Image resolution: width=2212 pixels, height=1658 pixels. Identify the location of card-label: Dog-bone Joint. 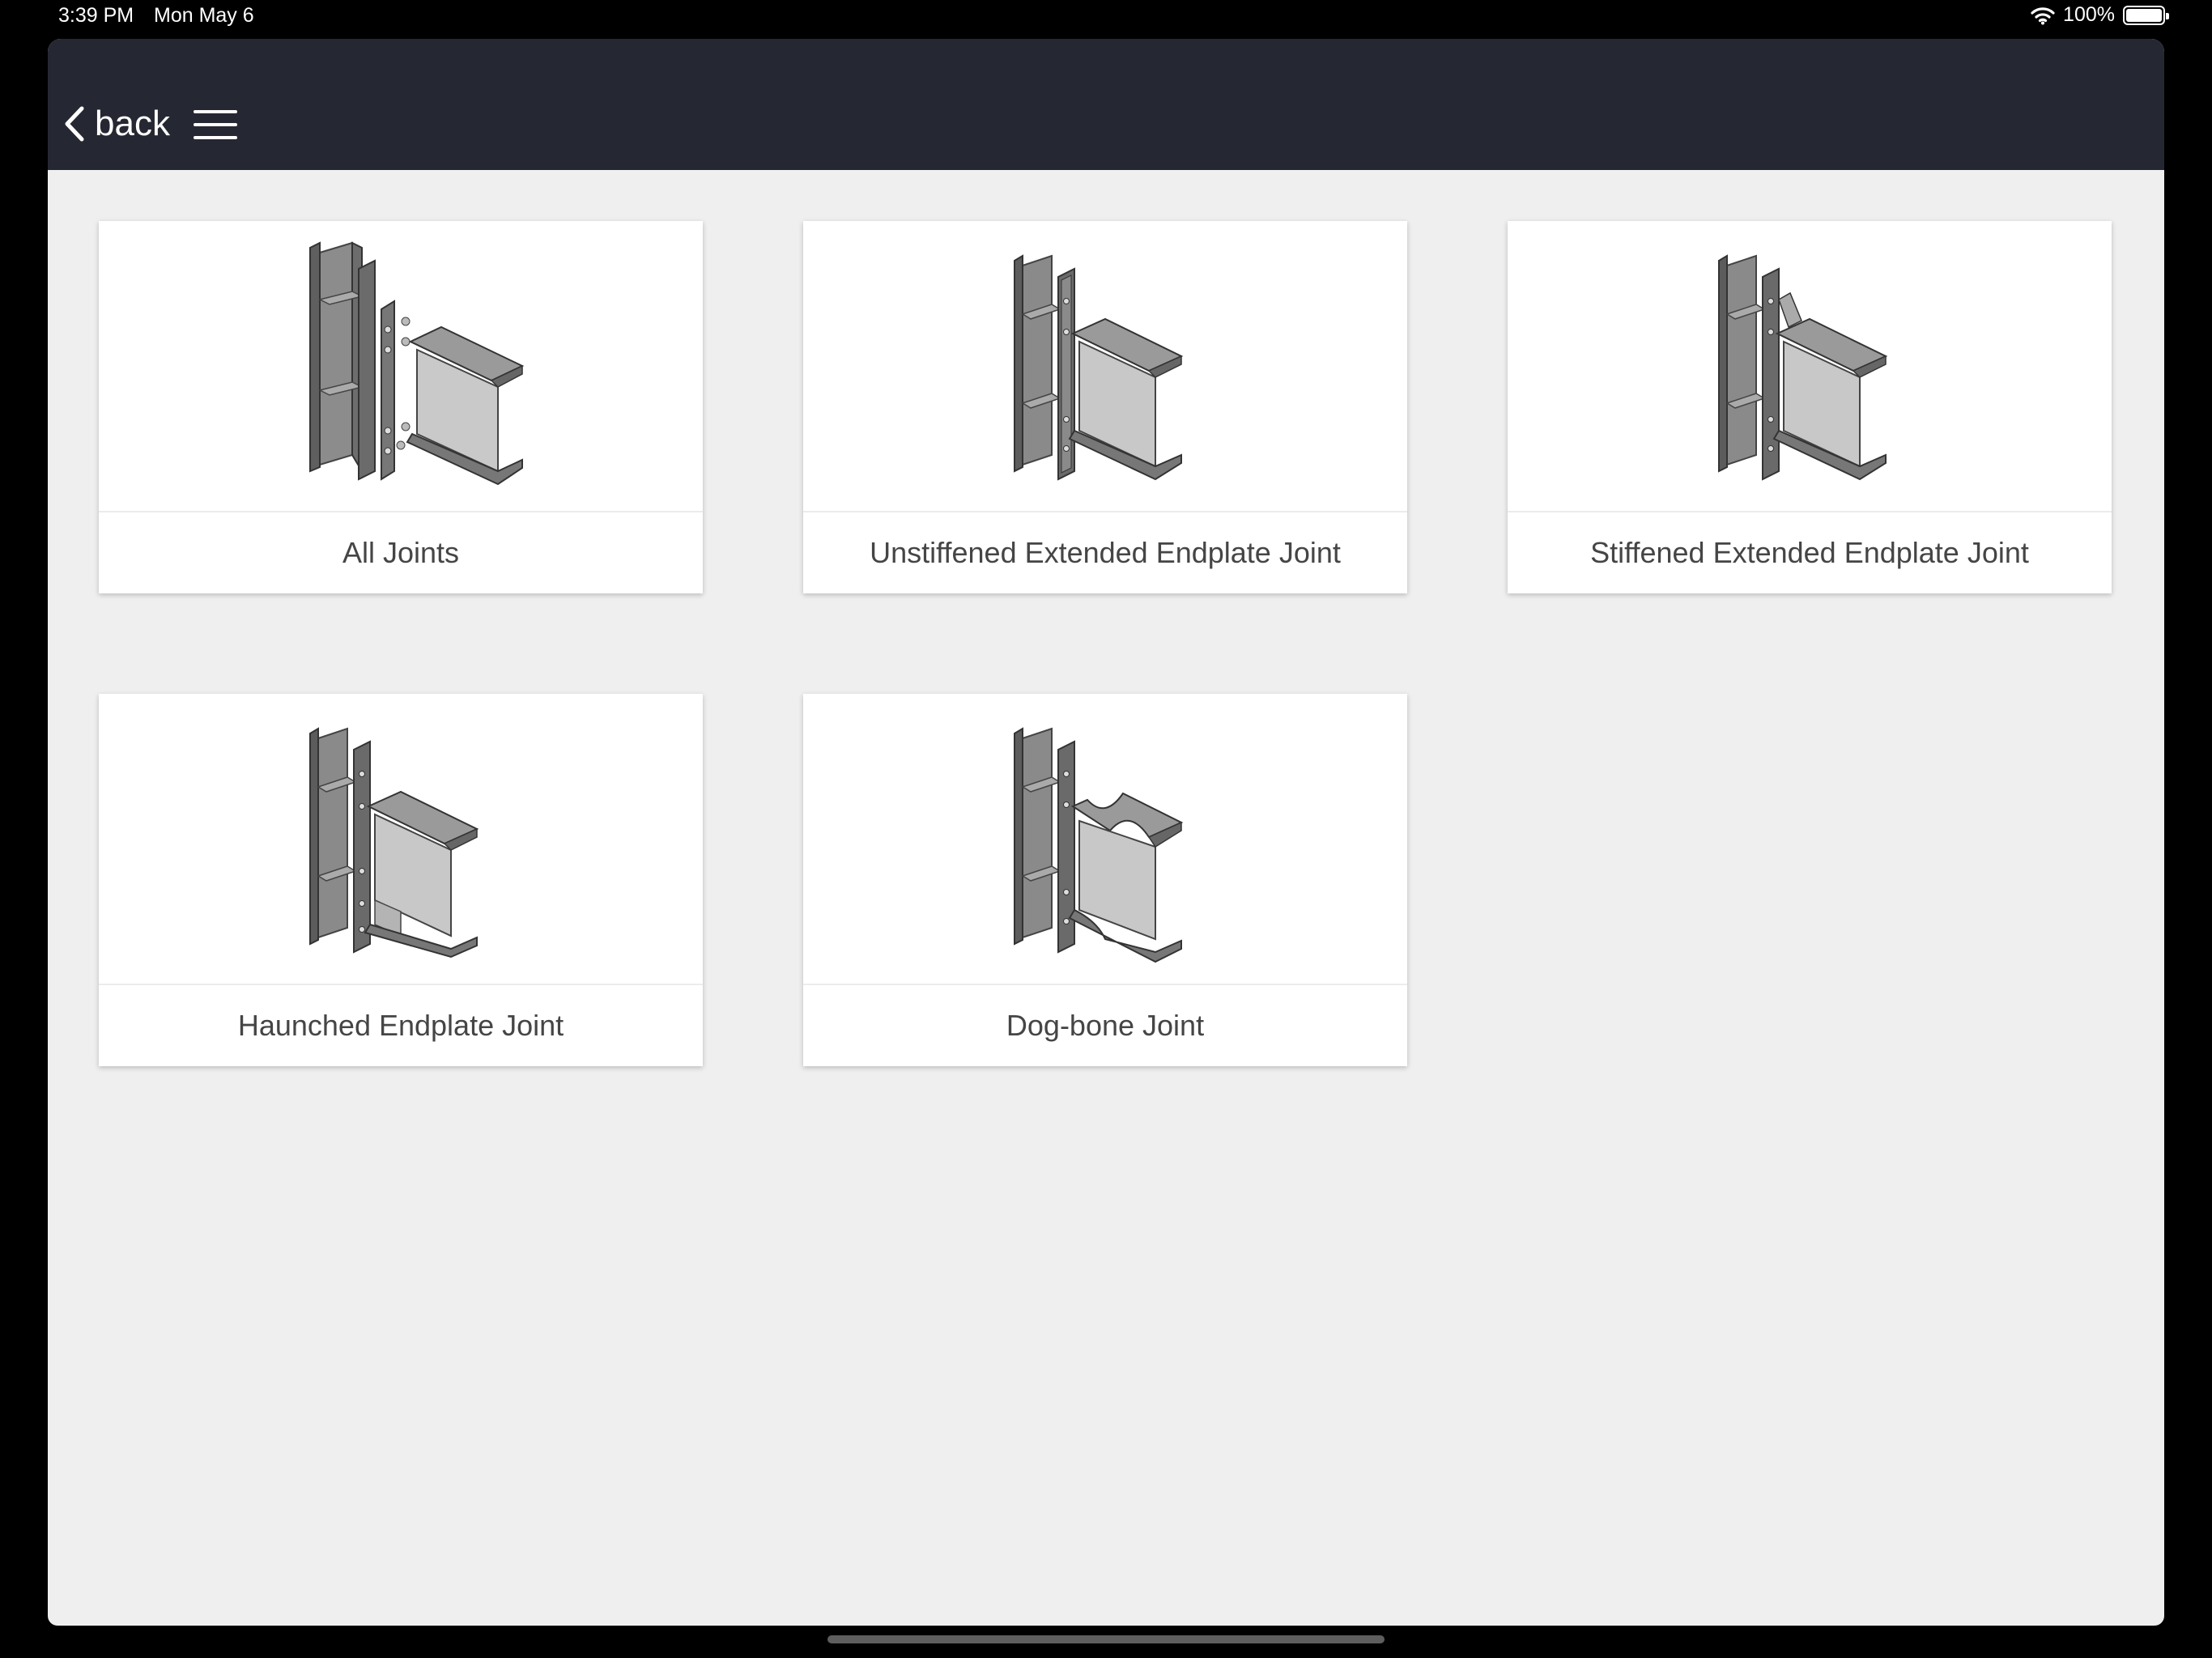
(1105, 1025).